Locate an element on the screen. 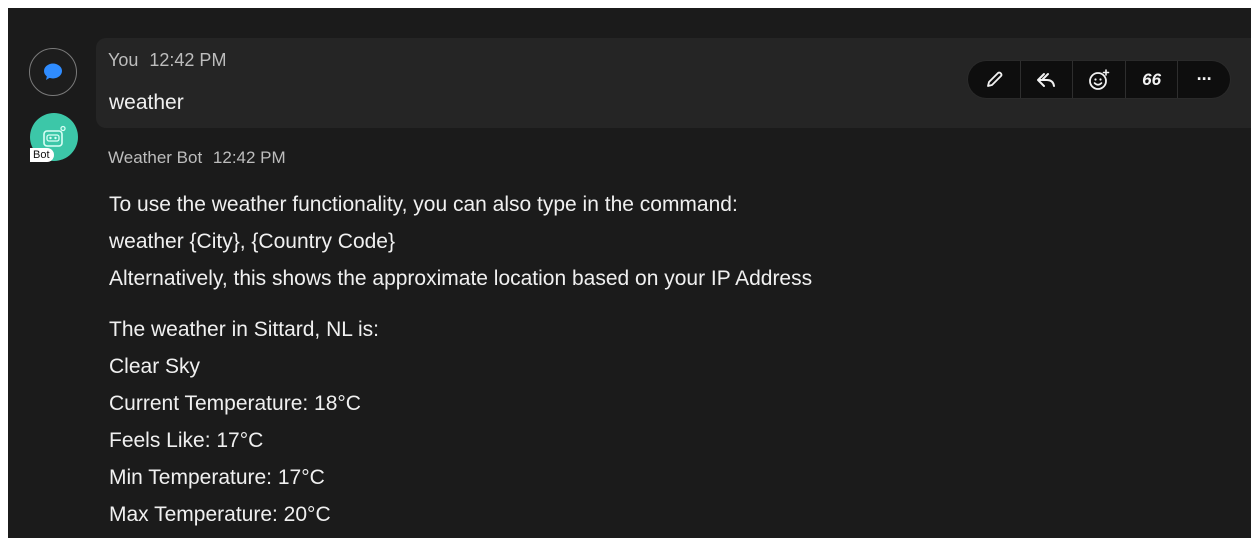 The width and height of the screenshot is (1251, 538). avatar is located at coordinates (53, 72).